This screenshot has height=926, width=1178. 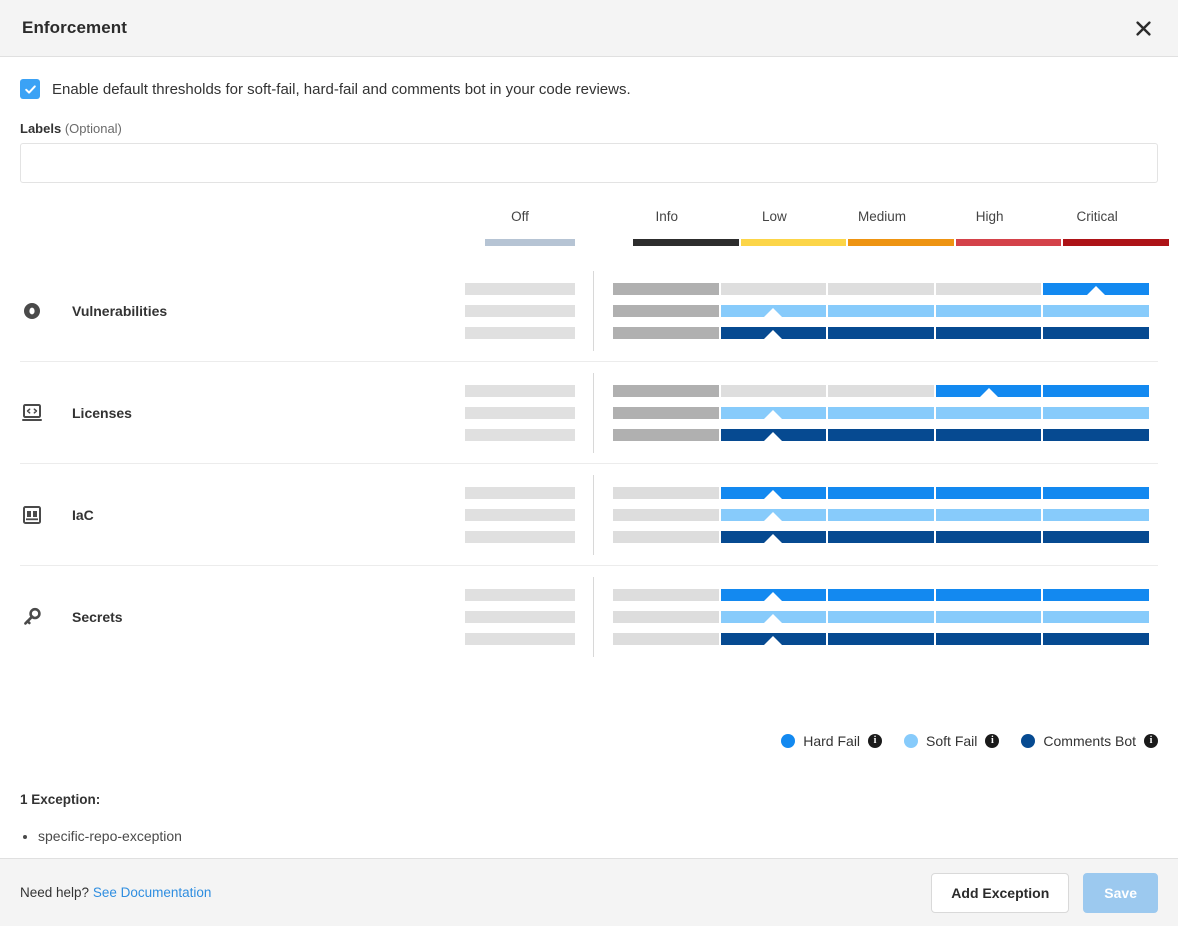 What do you see at coordinates (101, 836) in the screenshot?
I see `exceptions-list: specific-repo-exception` at bounding box center [101, 836].